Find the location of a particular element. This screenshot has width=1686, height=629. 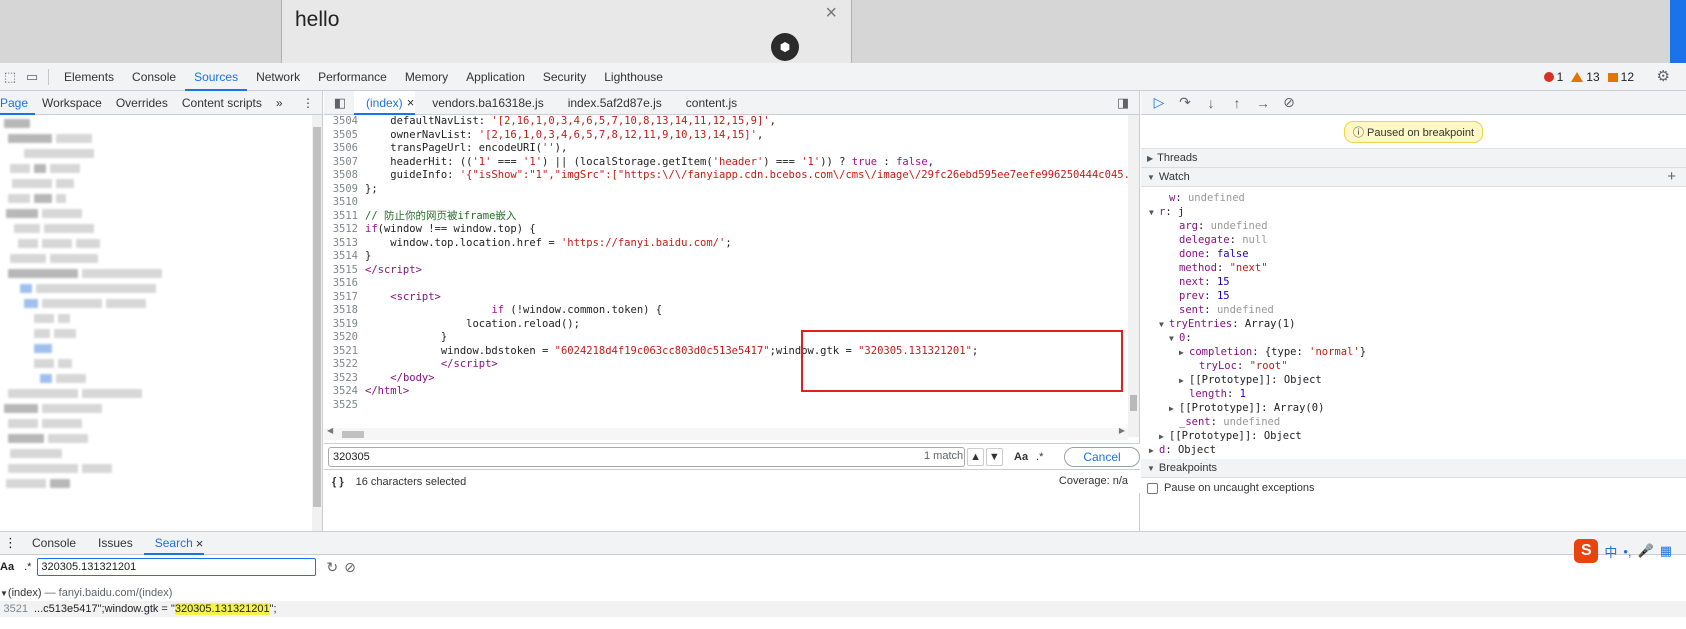

line-number: 3509 is located at coordinates (344, 190).